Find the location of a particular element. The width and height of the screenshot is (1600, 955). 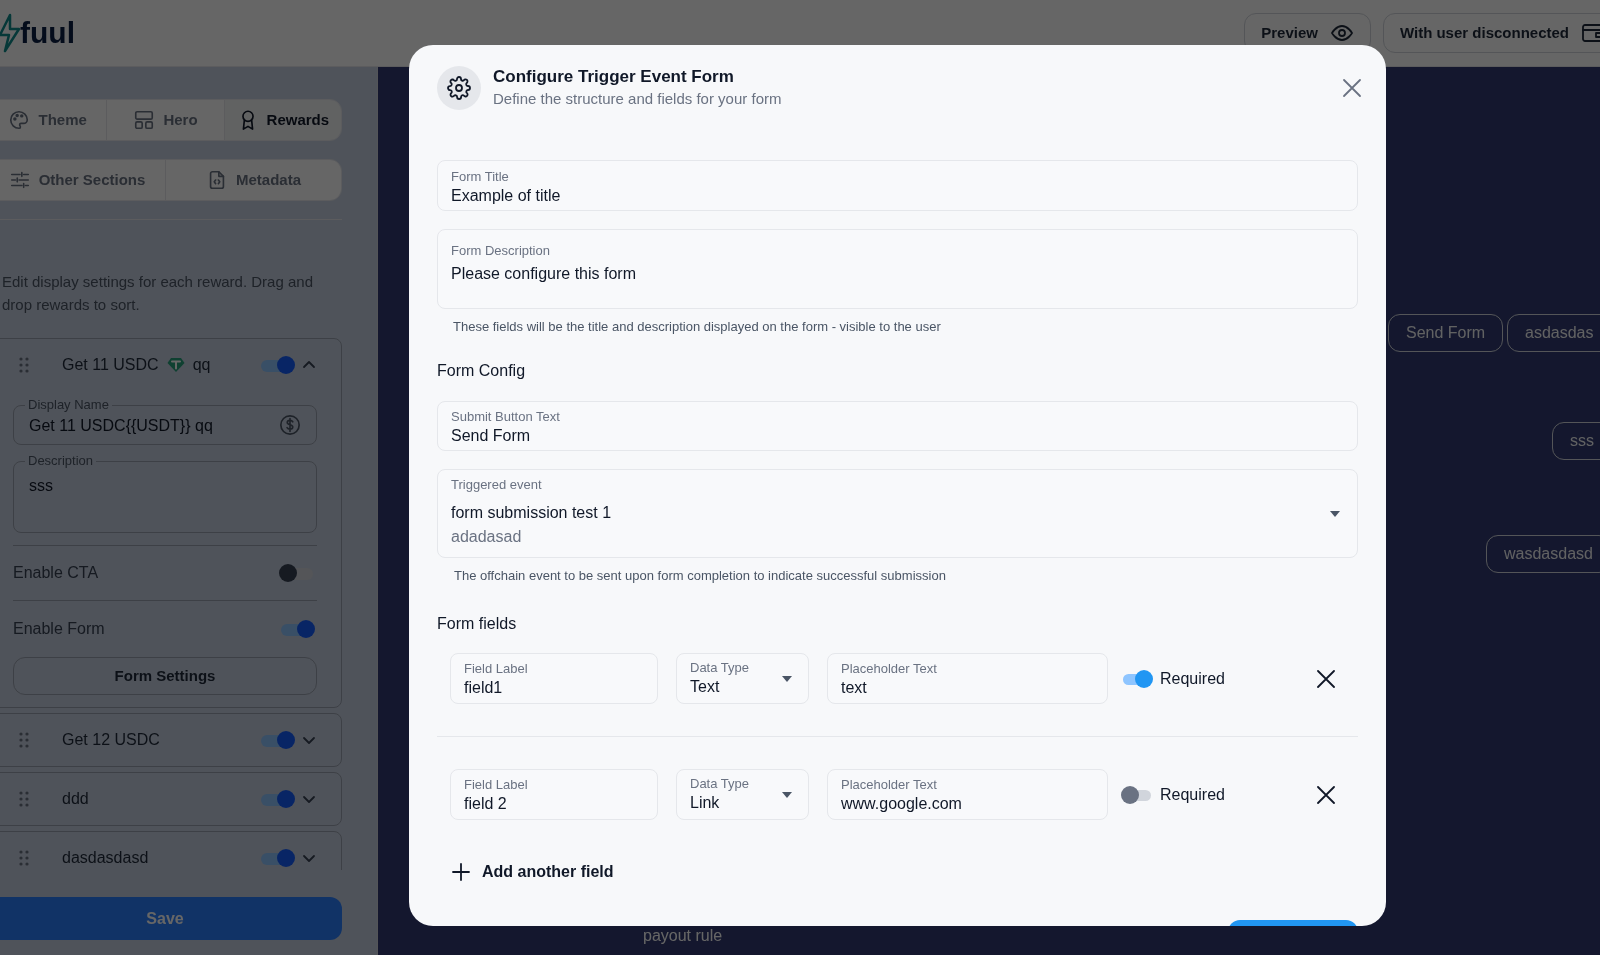

view-mode-button: With user disconnected is located at coordinates (1491, 33).